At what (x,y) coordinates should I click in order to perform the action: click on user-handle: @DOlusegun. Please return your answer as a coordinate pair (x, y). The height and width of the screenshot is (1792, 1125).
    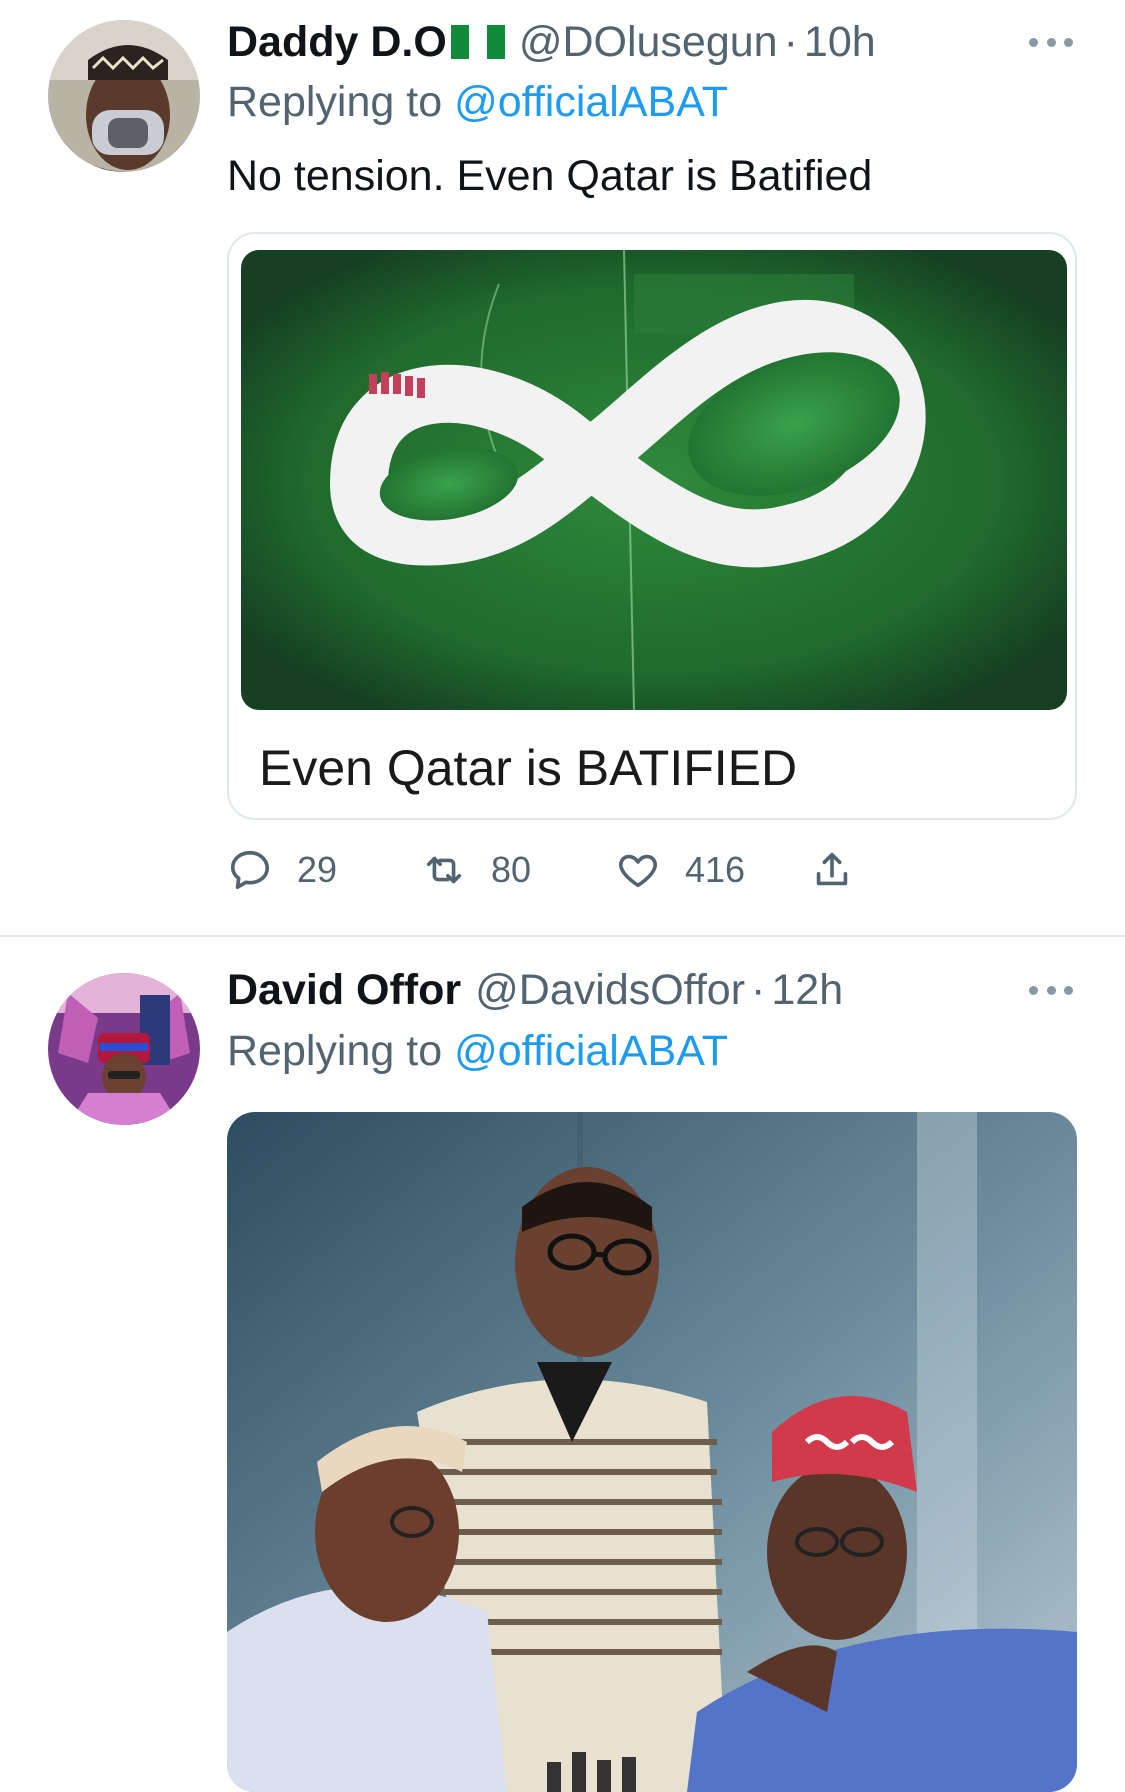
    Looking at the image, I should click on (648, 42).